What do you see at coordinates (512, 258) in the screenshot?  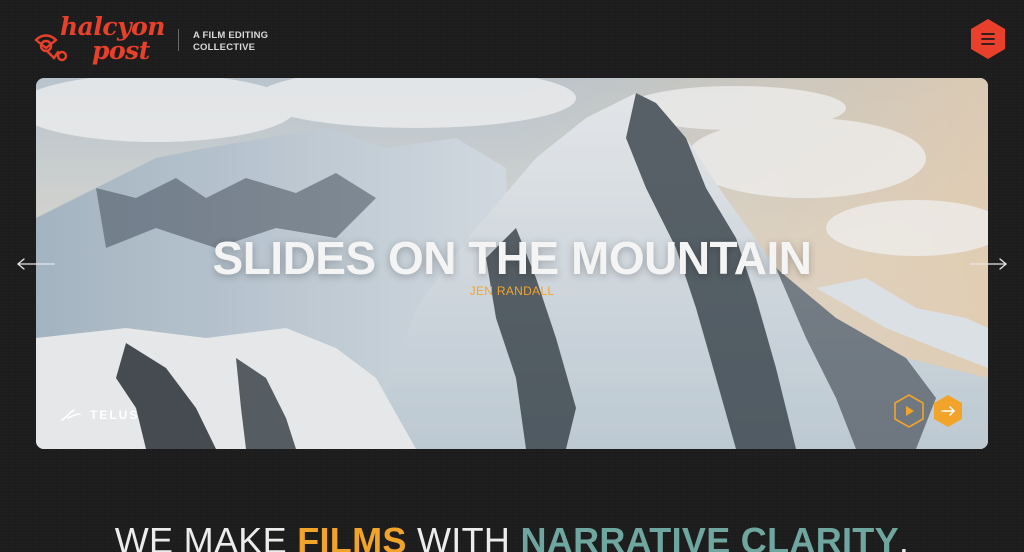 I see `hero-title: SLIDES ON THE MOUNTAIN` at bounding box center [512, 258].